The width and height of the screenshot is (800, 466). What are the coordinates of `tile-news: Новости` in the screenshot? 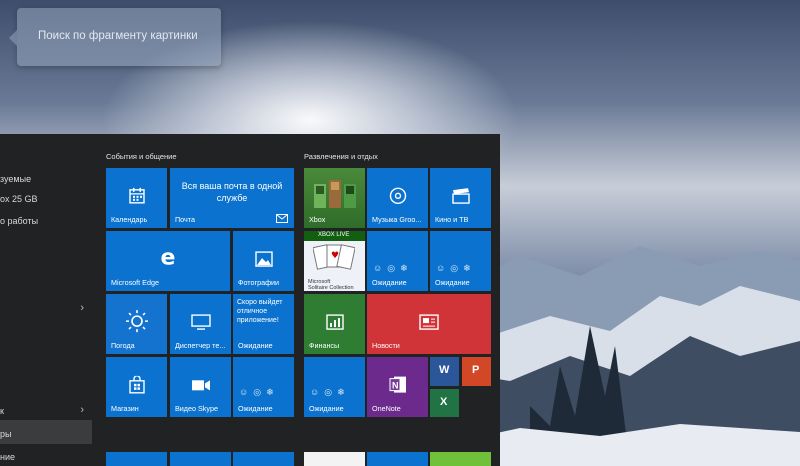 It's located at (429, 324).